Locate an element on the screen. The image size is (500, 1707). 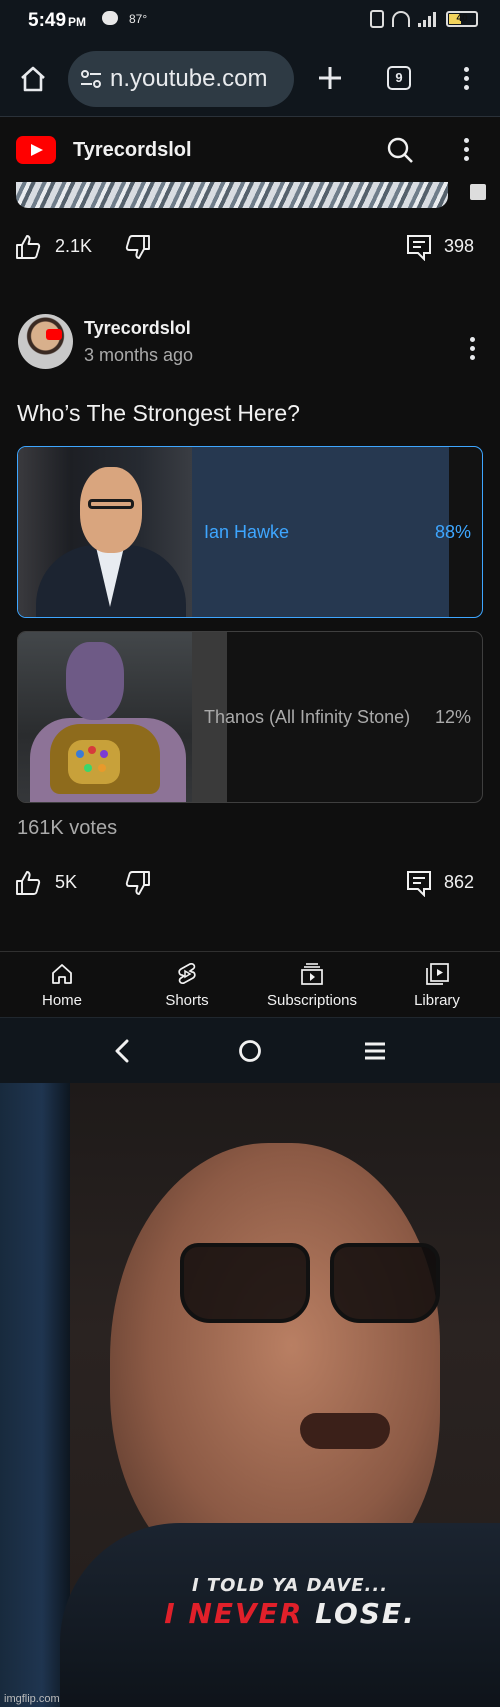
home-circle-icon is located at coordinates (250, 1051).